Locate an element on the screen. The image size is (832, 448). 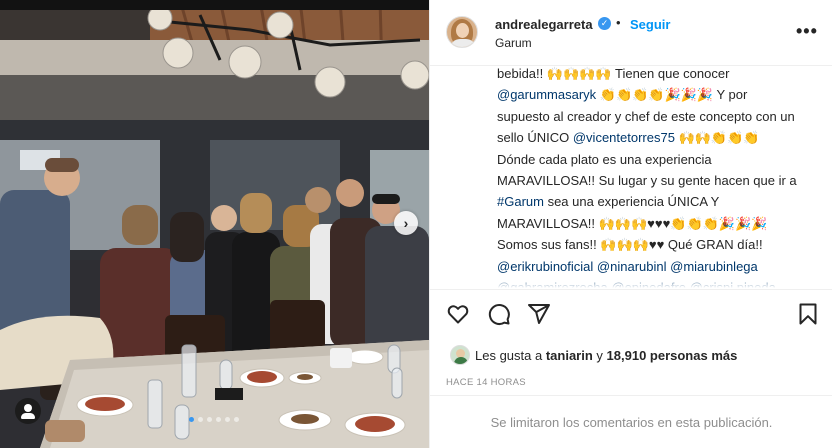
caption-segment: Somos sus fans!! 🙌🙌🙌♥♥ Qué GRAN día!! is located at coordinates (630, 245).